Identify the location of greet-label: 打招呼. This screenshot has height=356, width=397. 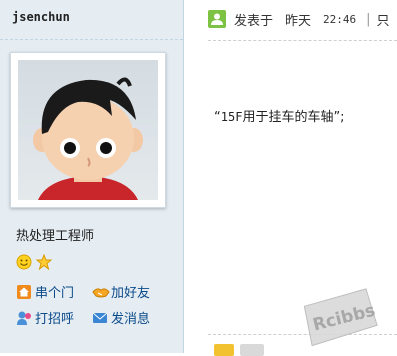
(55, 319).